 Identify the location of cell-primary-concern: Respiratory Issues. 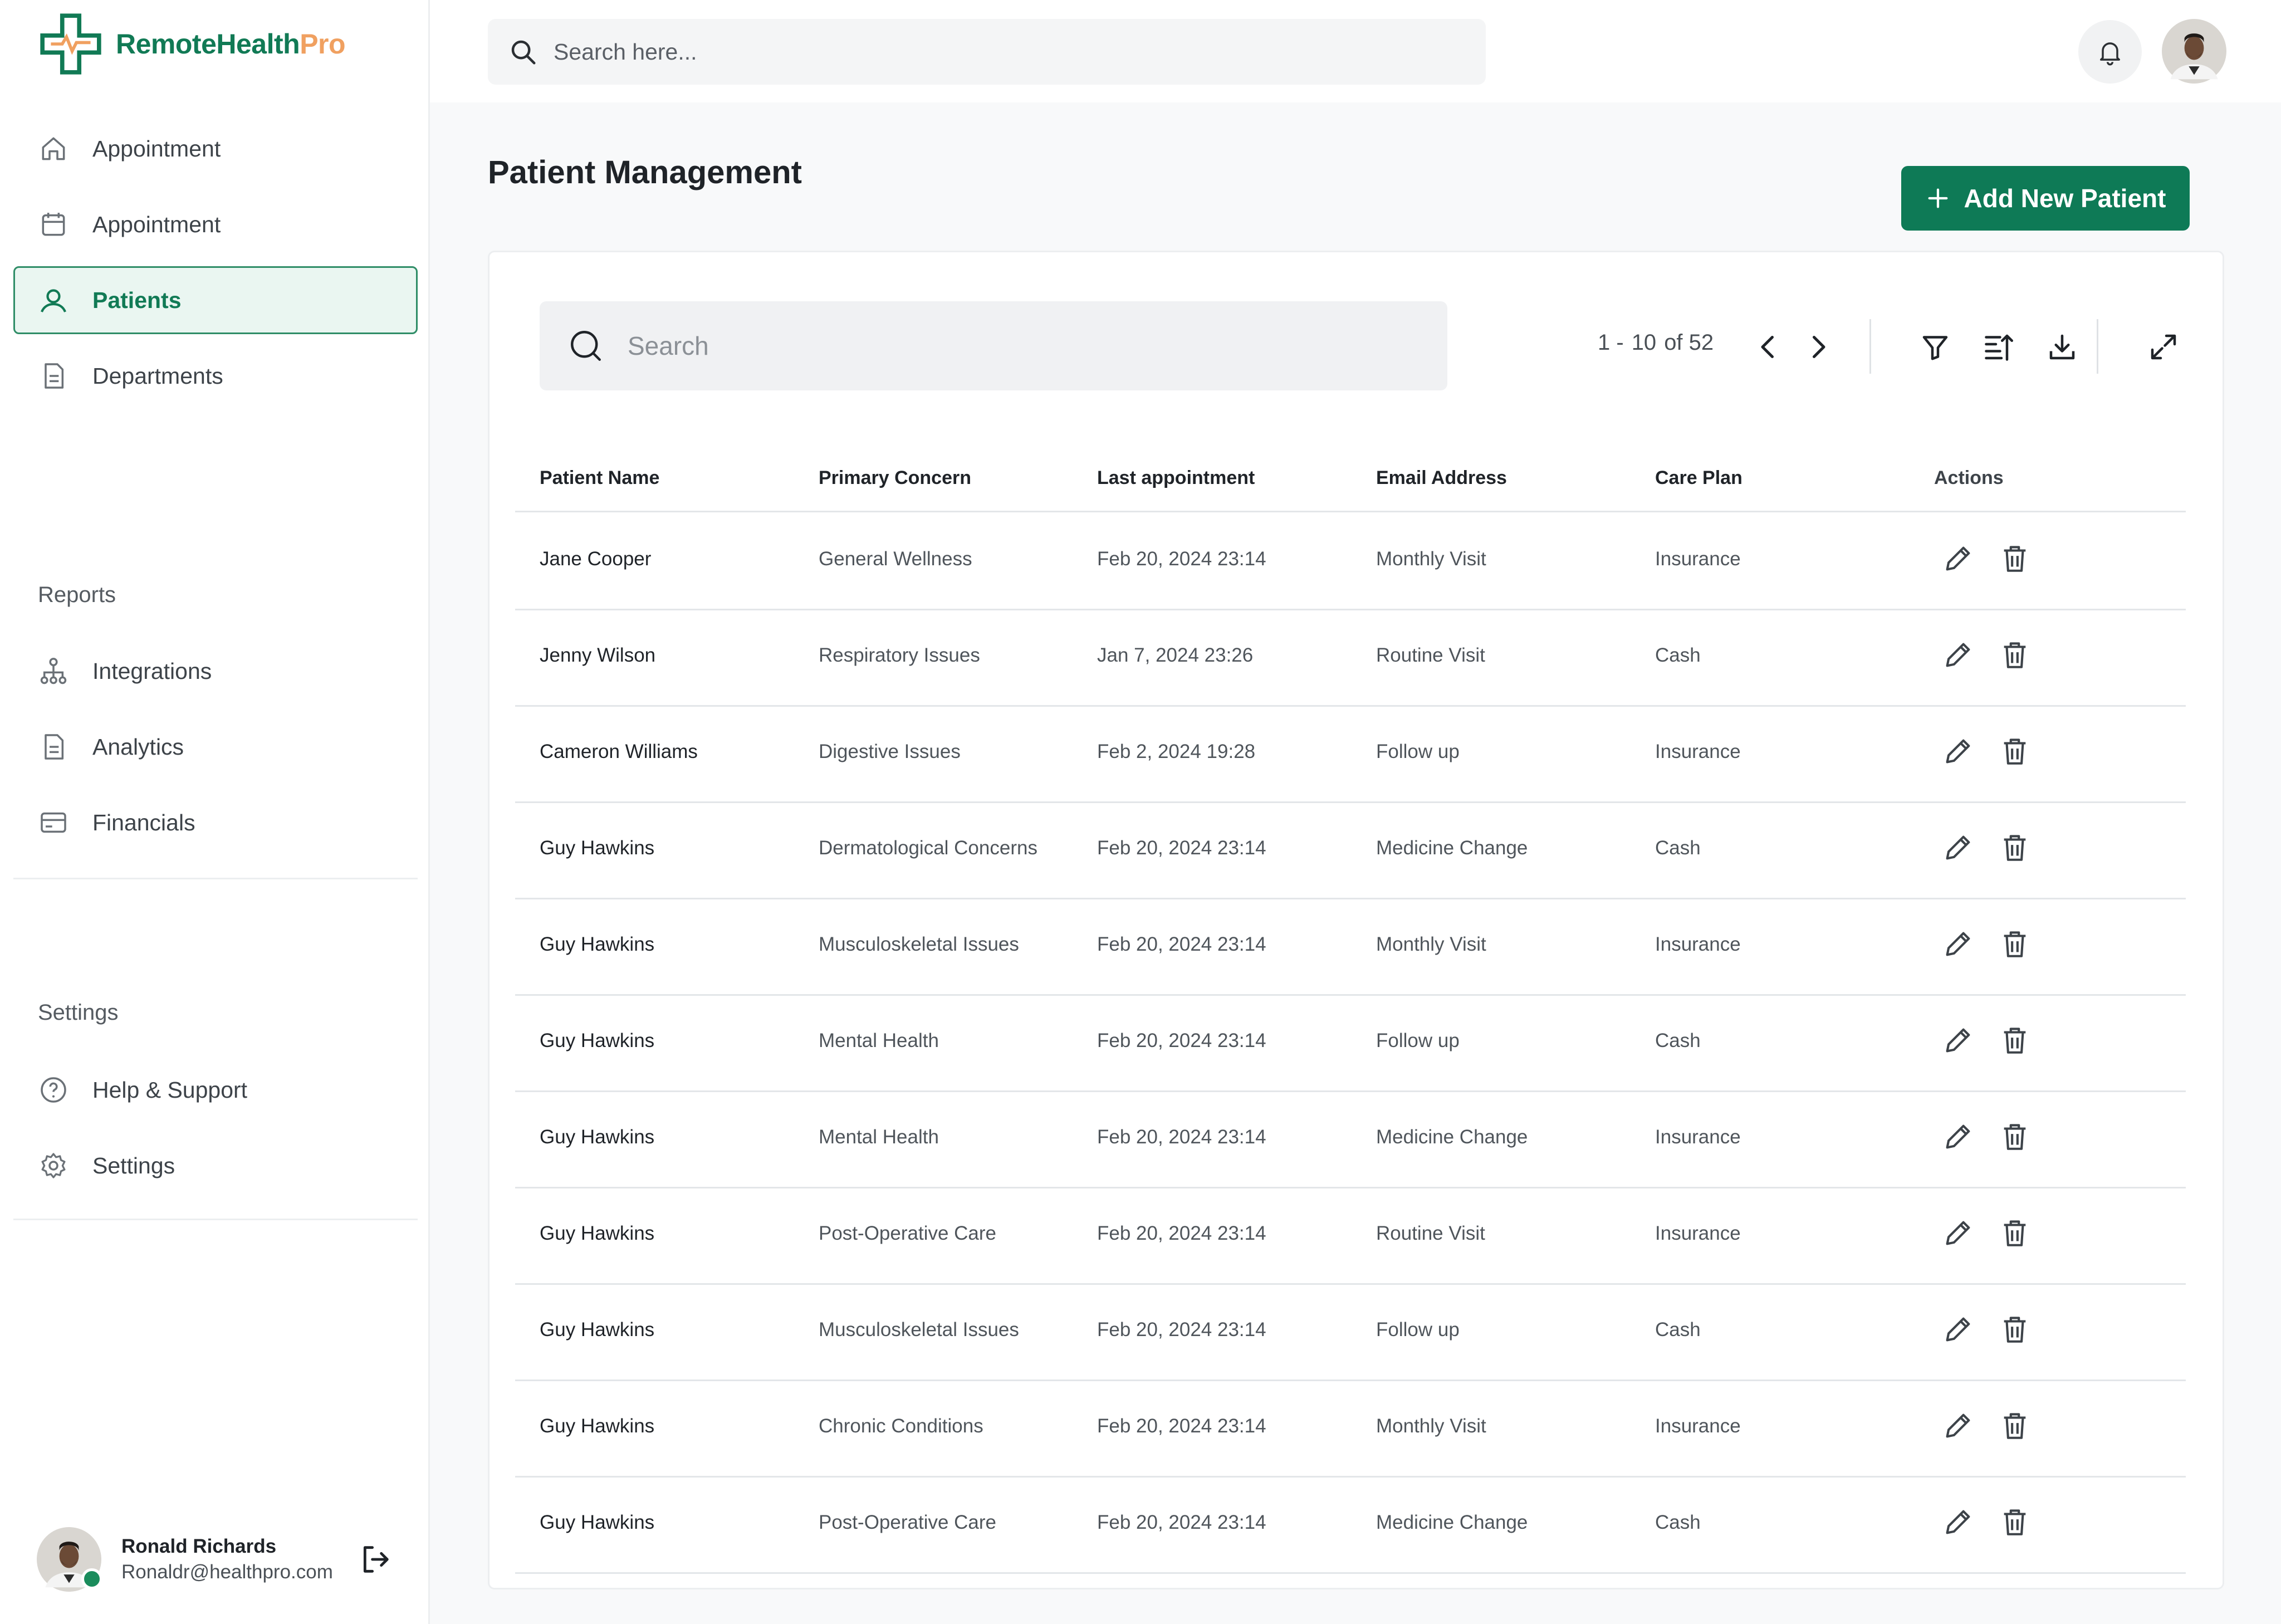
(900, 655).